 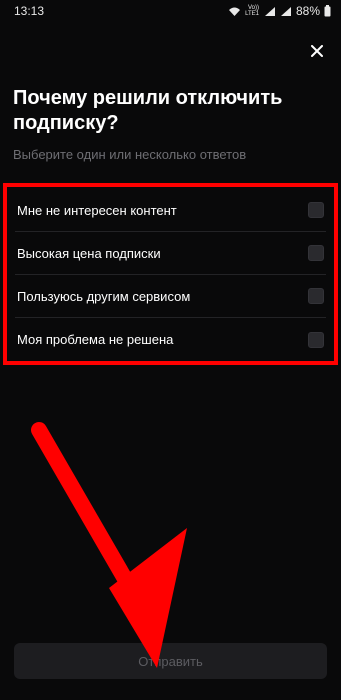 What do you see at coordinates (269, 11) in the screenshot?
I see `signal-icon` at bounding box center [269, 11].